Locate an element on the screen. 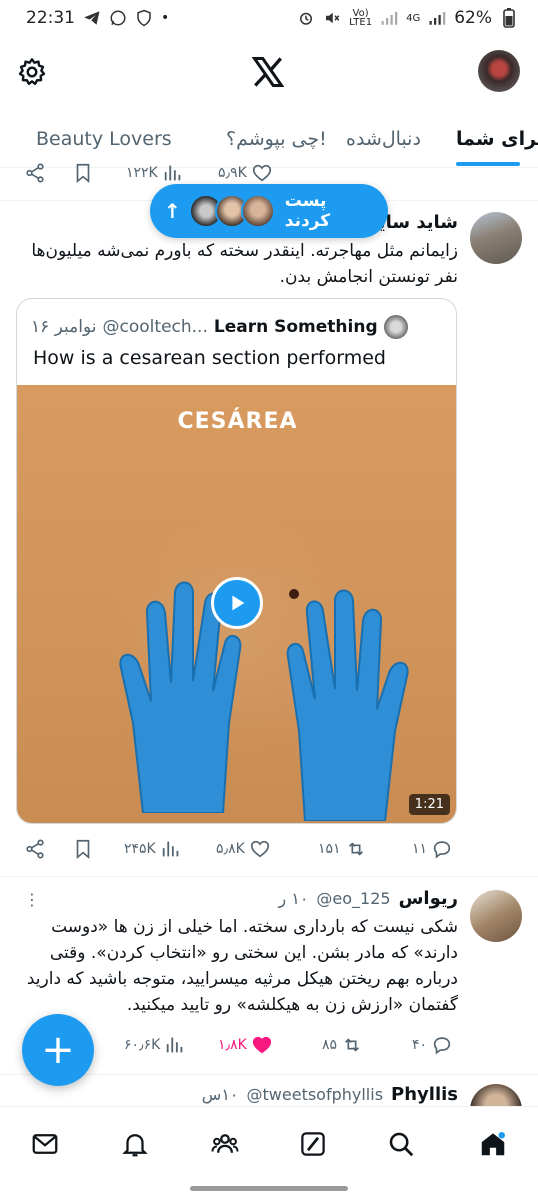  views-count: ۶۰٫۶K is located at coordinates (155, 1045).